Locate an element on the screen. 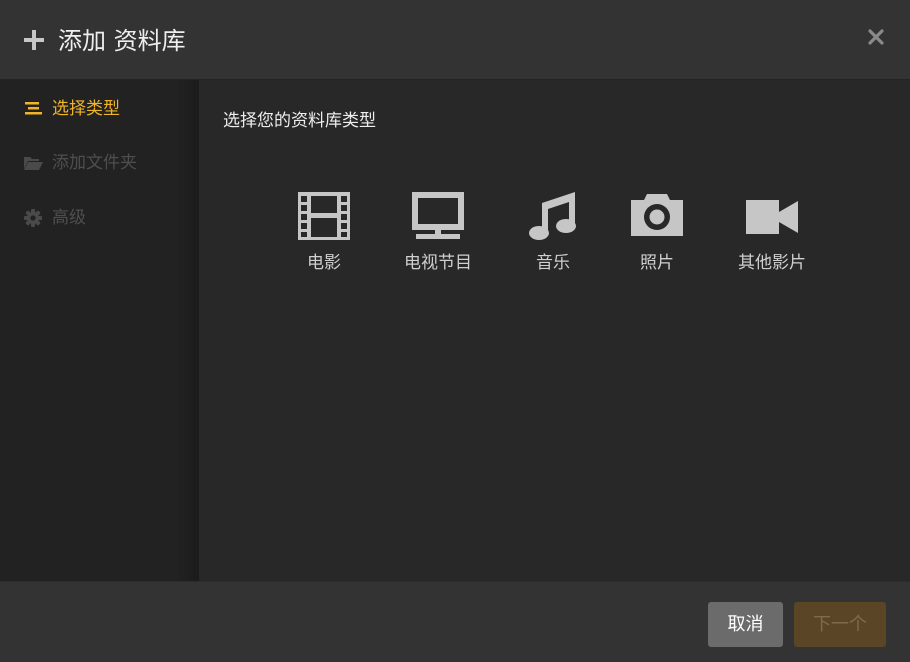  dialog-header: 添加 资料库 is located at coordinates (455, 40).